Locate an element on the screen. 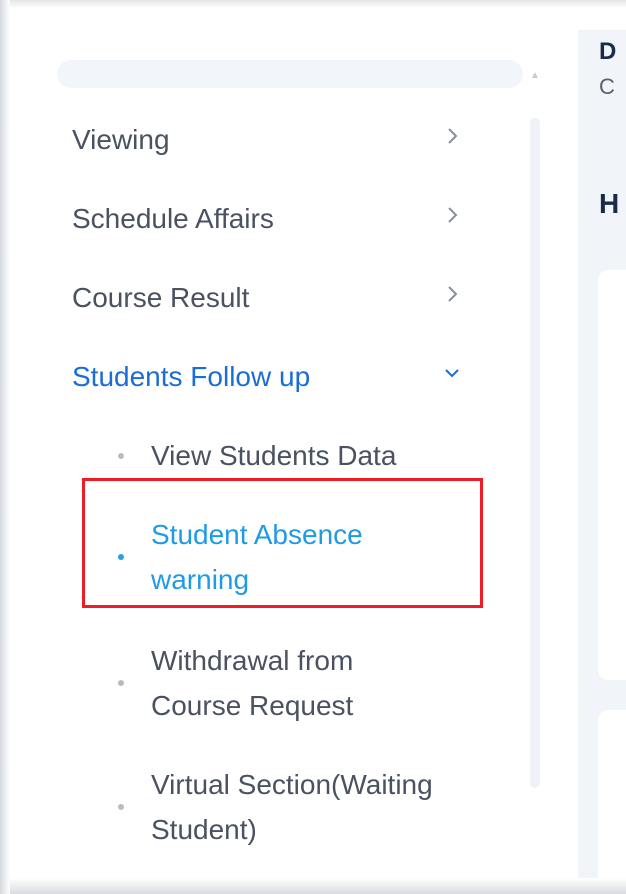 The height and width of the screenshot is (894, 626). menu-item-students-follow-up: Students Follow up is located at coordinates (272, 375).